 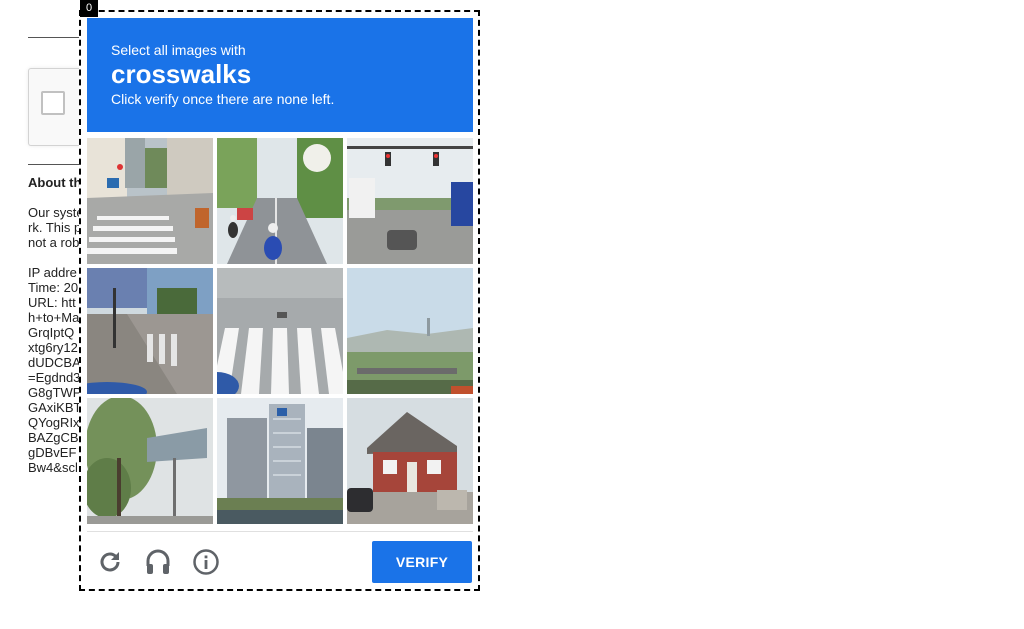 I want to click on info-icon, so click(x=206, y=562).